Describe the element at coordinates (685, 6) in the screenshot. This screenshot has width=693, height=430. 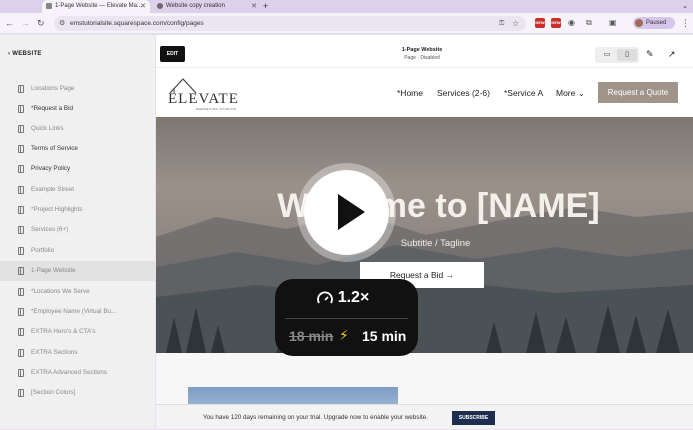
I see `tab-list-chevron-icon: ⌄` at that location.